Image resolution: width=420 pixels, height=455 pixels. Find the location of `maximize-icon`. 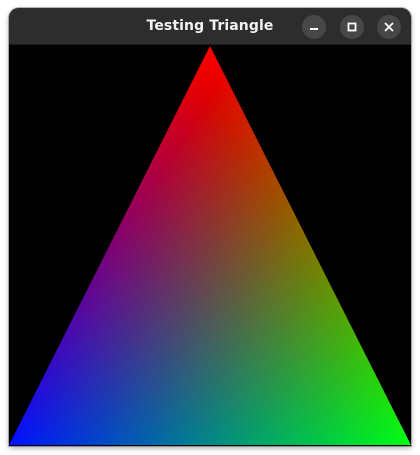

maximize-icon is located at coordinates (352, 27).